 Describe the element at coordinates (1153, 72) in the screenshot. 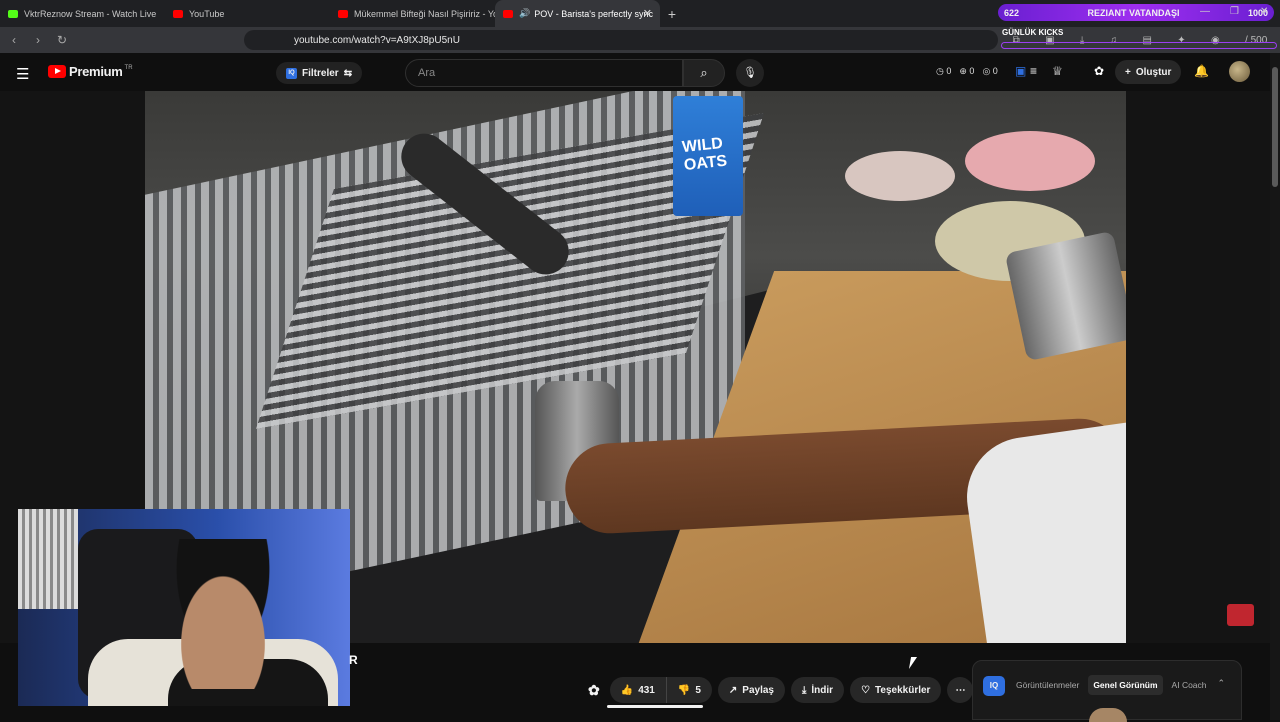

I see `create-label: Oluştur` at that location.